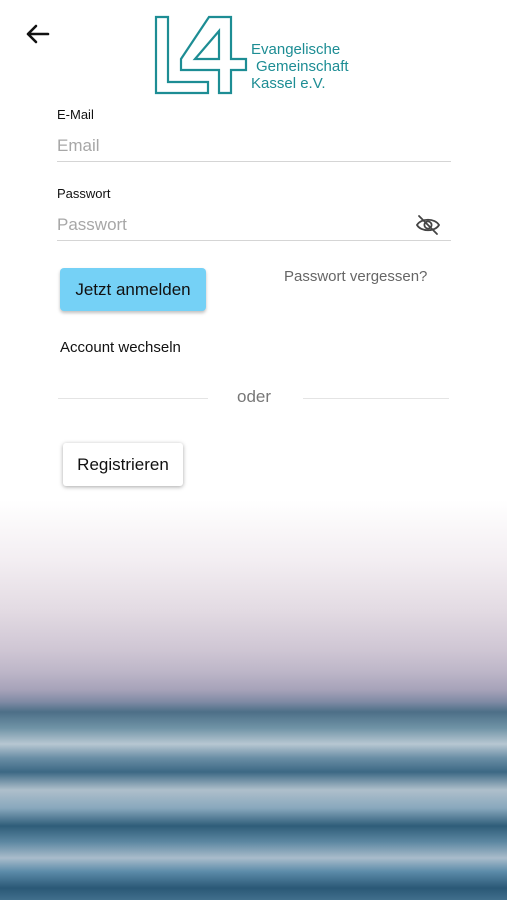 This screenshot has width=507, height=900. What do you see at coordinates (288, 83) in the screenshot?
I see `logo-line-3: Kassel e.V.` at bounding box center [288, 83].